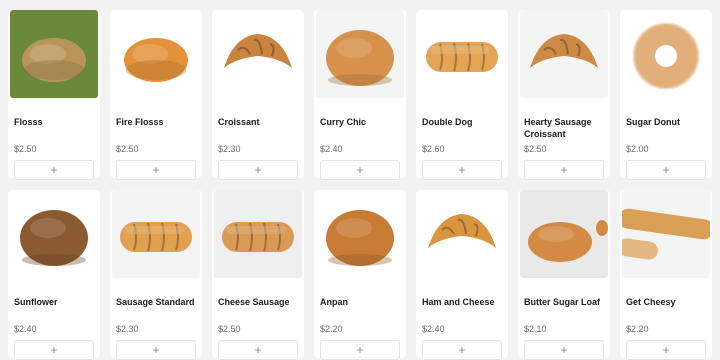 The width and height of the screenshot is (720, 360). Describe the element at coordinates (433, 149) in the screenshot. I see `product-price: $2.60` at that location.